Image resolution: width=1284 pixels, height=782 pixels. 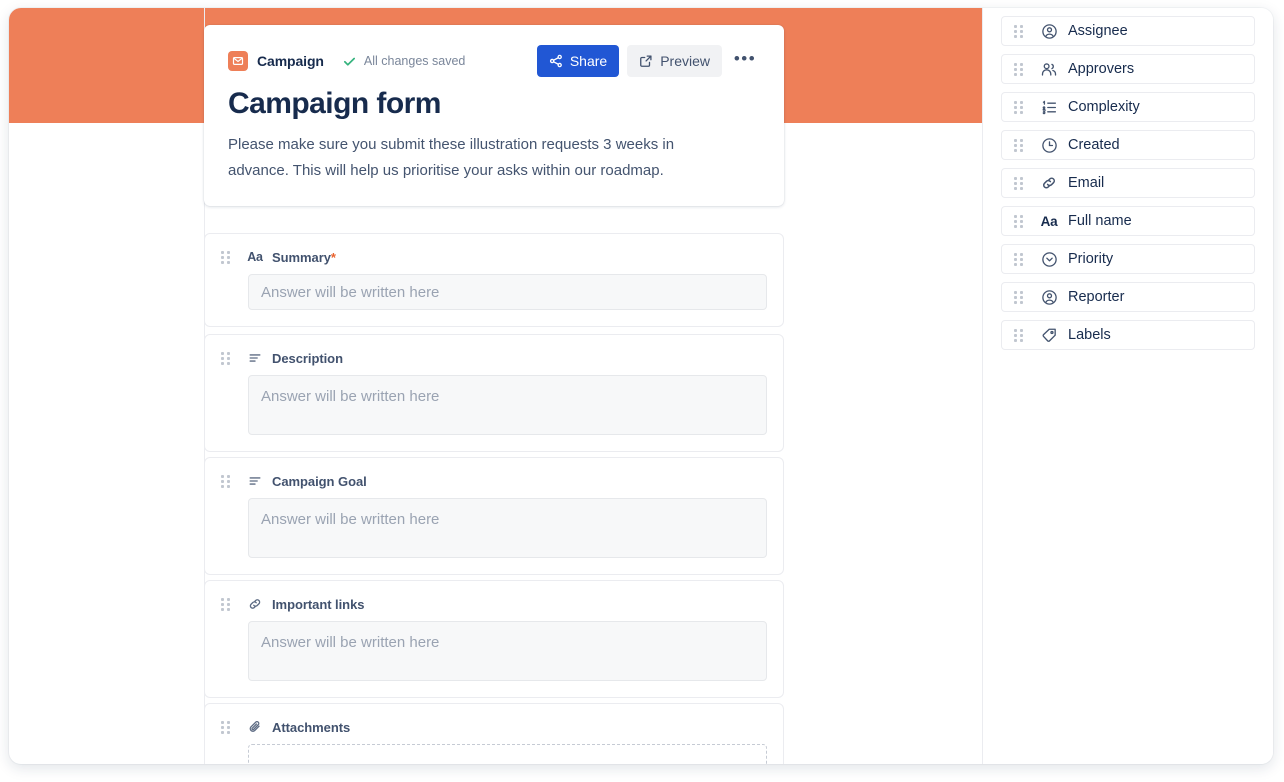 I want to click on sidebar-item-label: Assignee, so click(x=1098, y=31).